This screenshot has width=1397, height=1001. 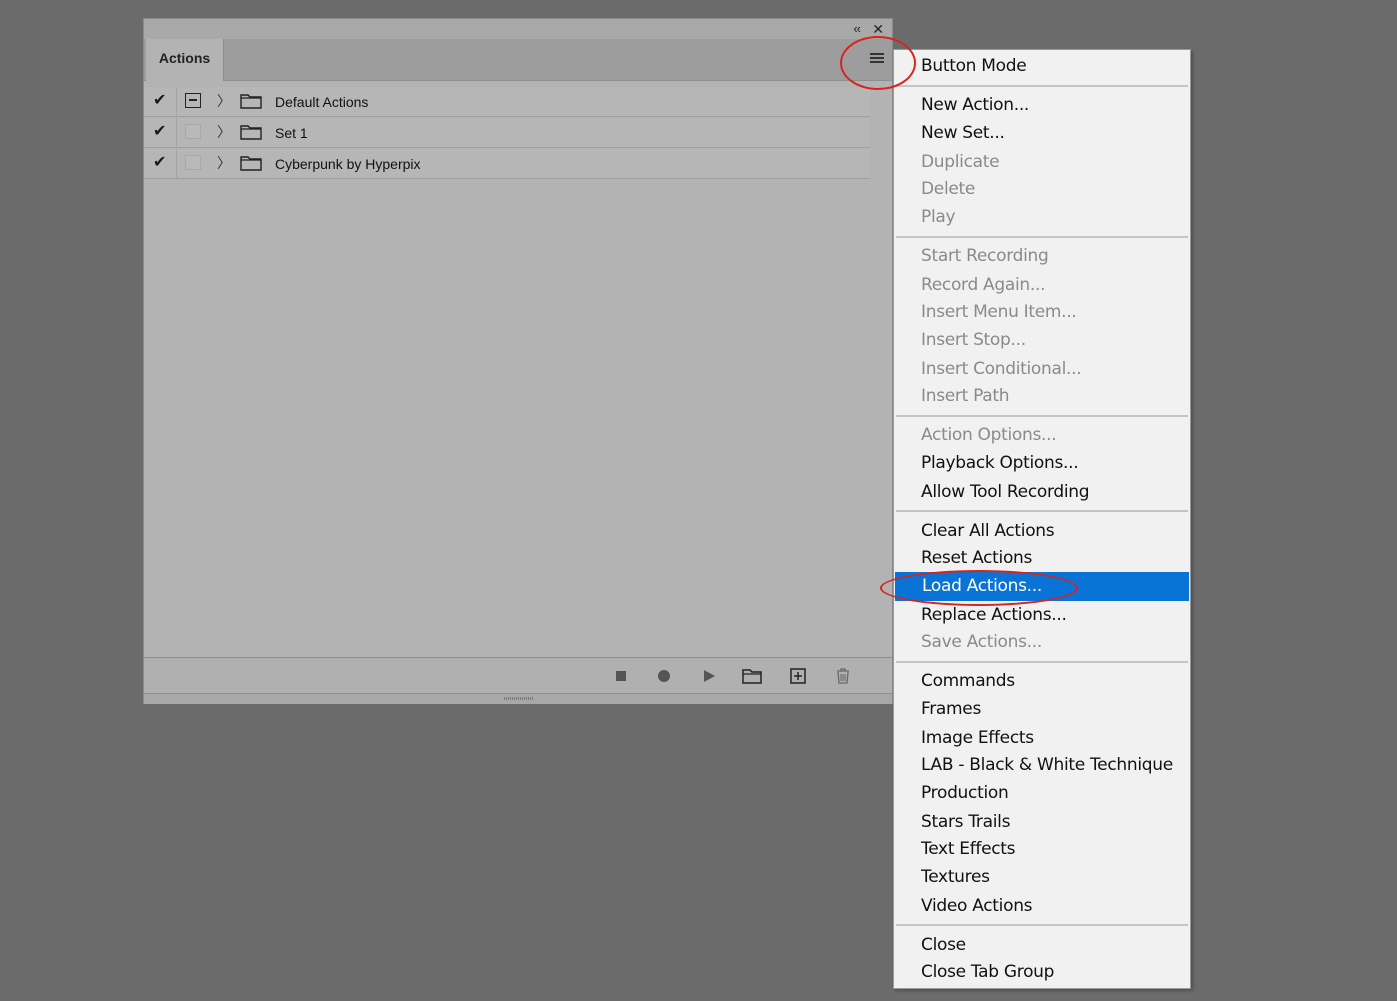 I want to click on menu-item-clear-all-actions: Clear All Actions, so click(x=1041, y=531).